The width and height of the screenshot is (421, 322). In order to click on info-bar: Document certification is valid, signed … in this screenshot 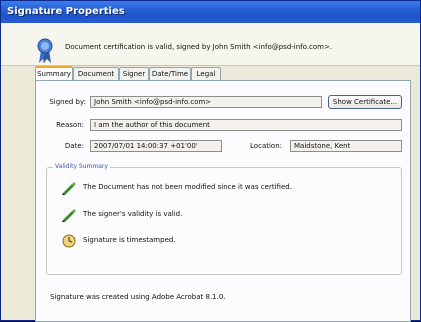, I will do `click(210, 44)`.